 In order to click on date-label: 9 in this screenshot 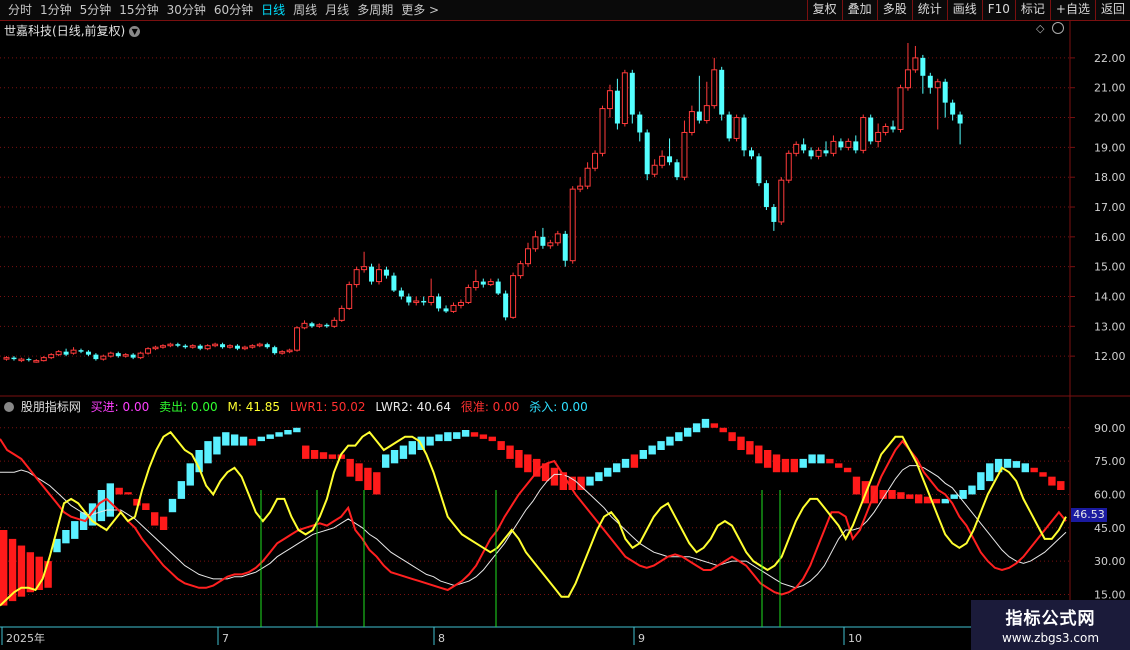, I will do `click(641, 638)`.